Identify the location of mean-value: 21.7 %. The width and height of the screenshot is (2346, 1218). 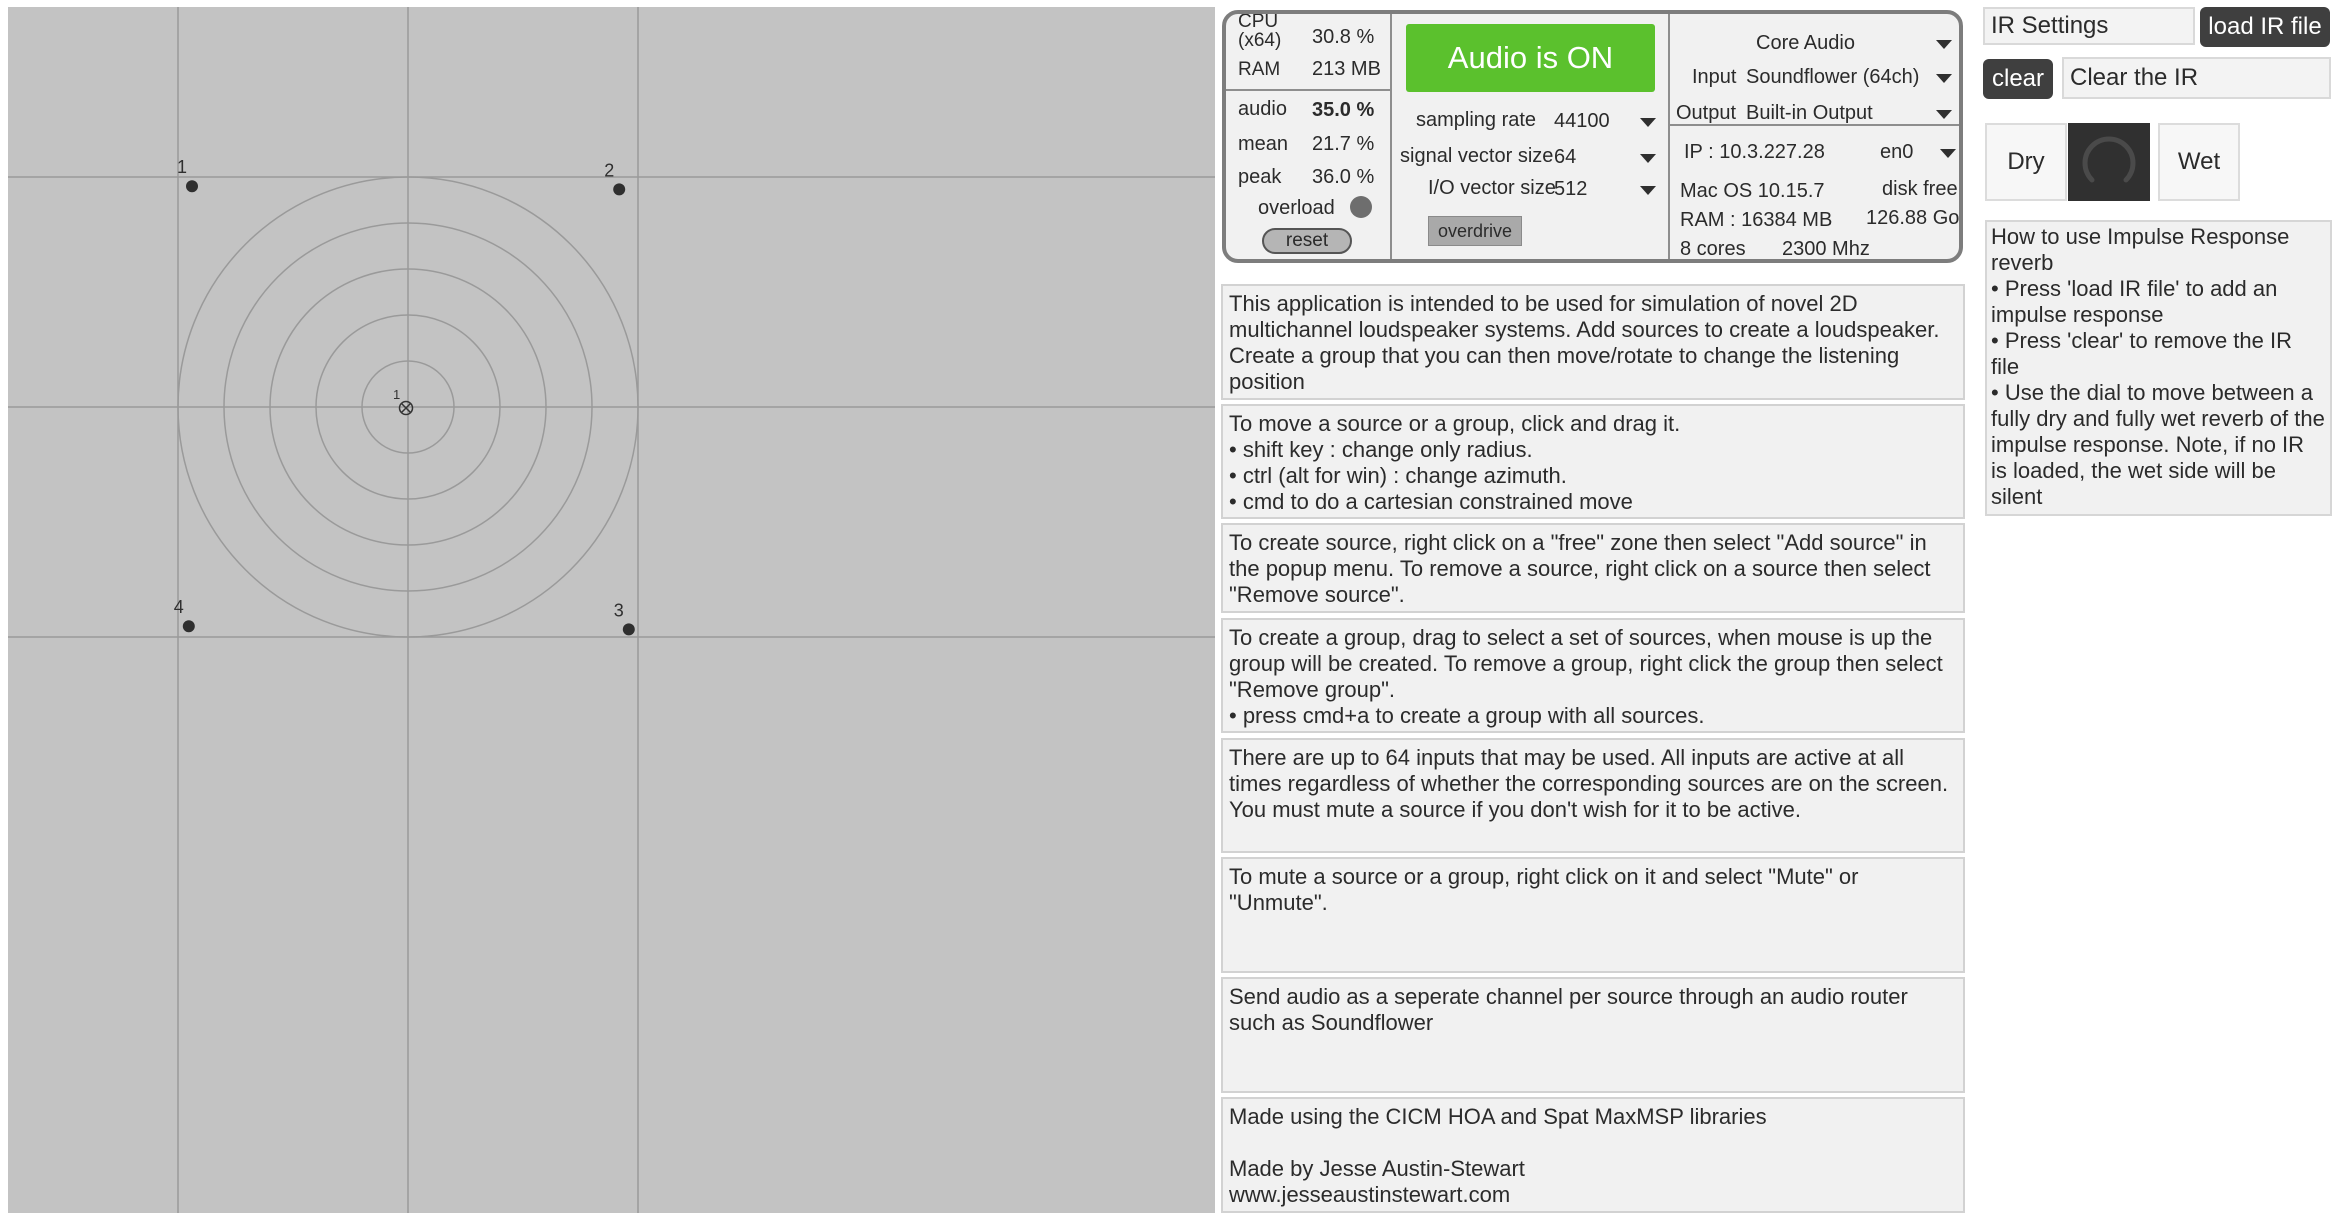
(1343, 144).